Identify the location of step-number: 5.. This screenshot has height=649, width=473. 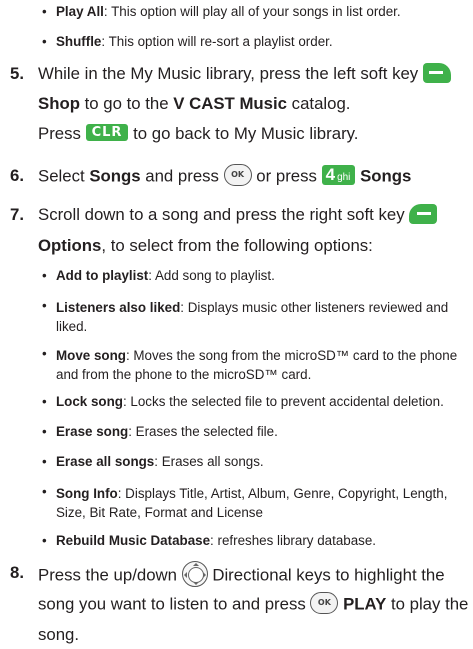
(17, 73).